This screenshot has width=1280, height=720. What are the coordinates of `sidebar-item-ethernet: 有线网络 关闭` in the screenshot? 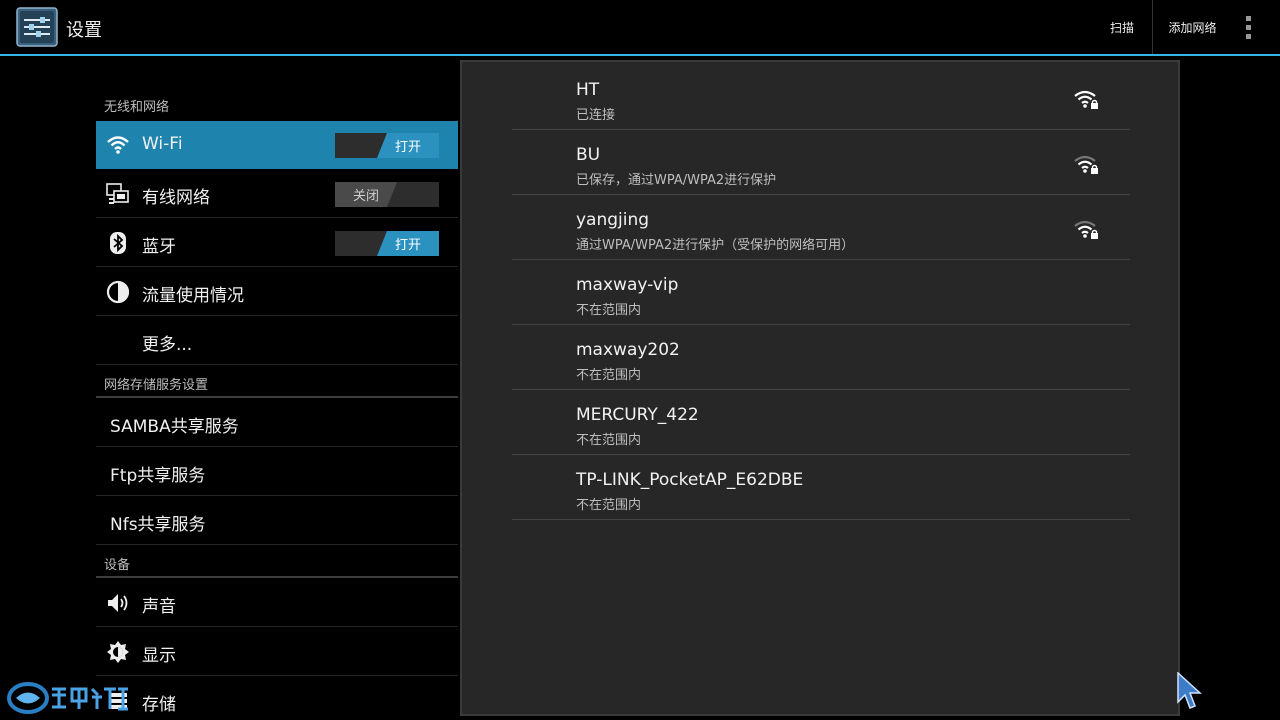 It's located at (277, 194).